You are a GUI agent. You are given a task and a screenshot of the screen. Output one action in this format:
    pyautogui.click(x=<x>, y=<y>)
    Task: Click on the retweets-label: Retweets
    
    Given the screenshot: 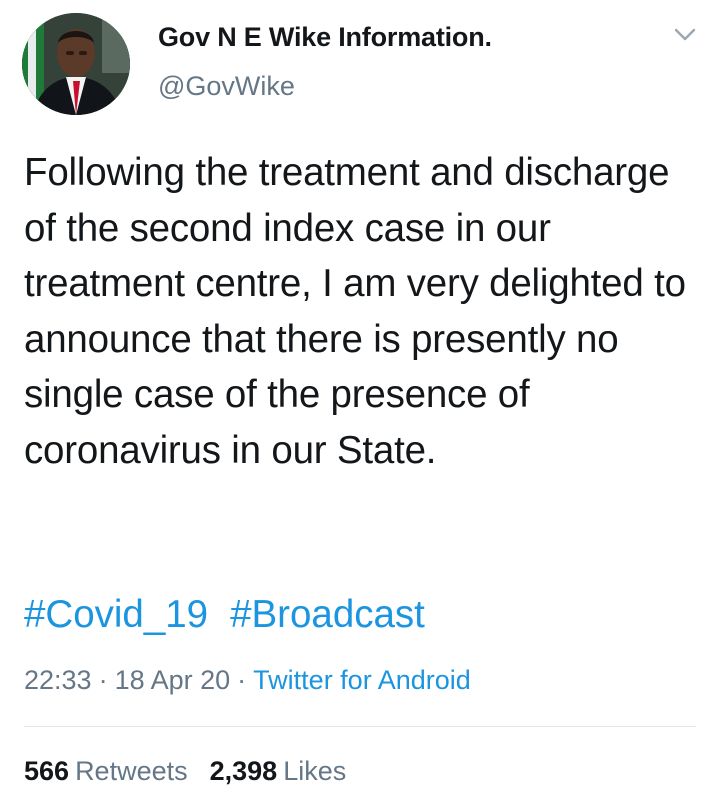 What is the action you would take?
    pyautogui.click(x=131, y=771)
    